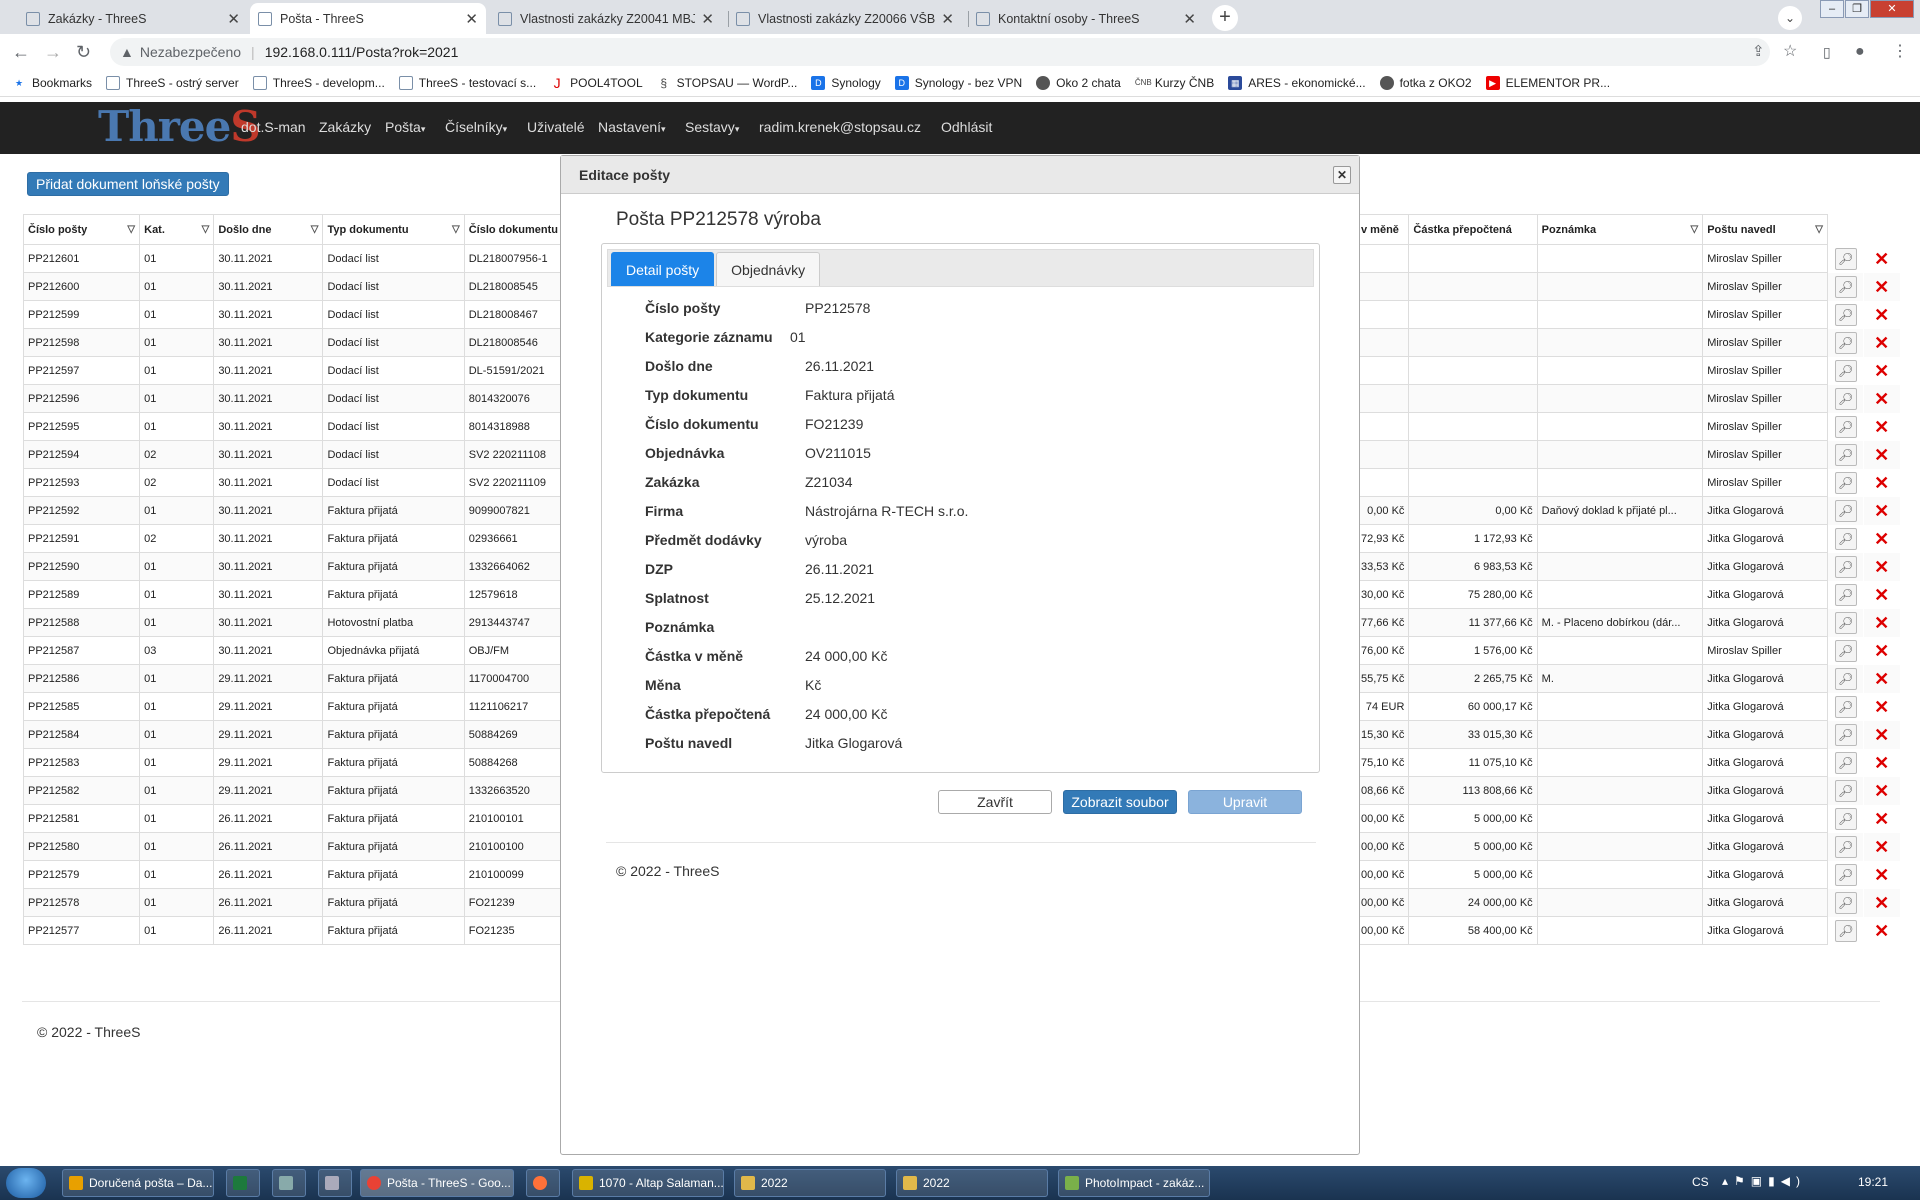 Image resolution: width=1920 pixels, height=1200 pixels. Describe the element at coordinates (1620, 229) in the screenshot. I see `column-header: Poznámka ▽` at that location.